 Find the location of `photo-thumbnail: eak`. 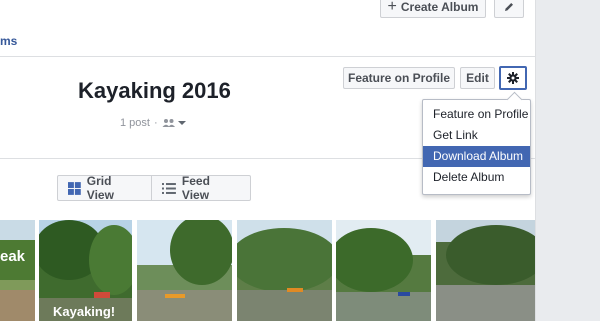

photo-thumbnail: eak is located at coordinates (17, 270).